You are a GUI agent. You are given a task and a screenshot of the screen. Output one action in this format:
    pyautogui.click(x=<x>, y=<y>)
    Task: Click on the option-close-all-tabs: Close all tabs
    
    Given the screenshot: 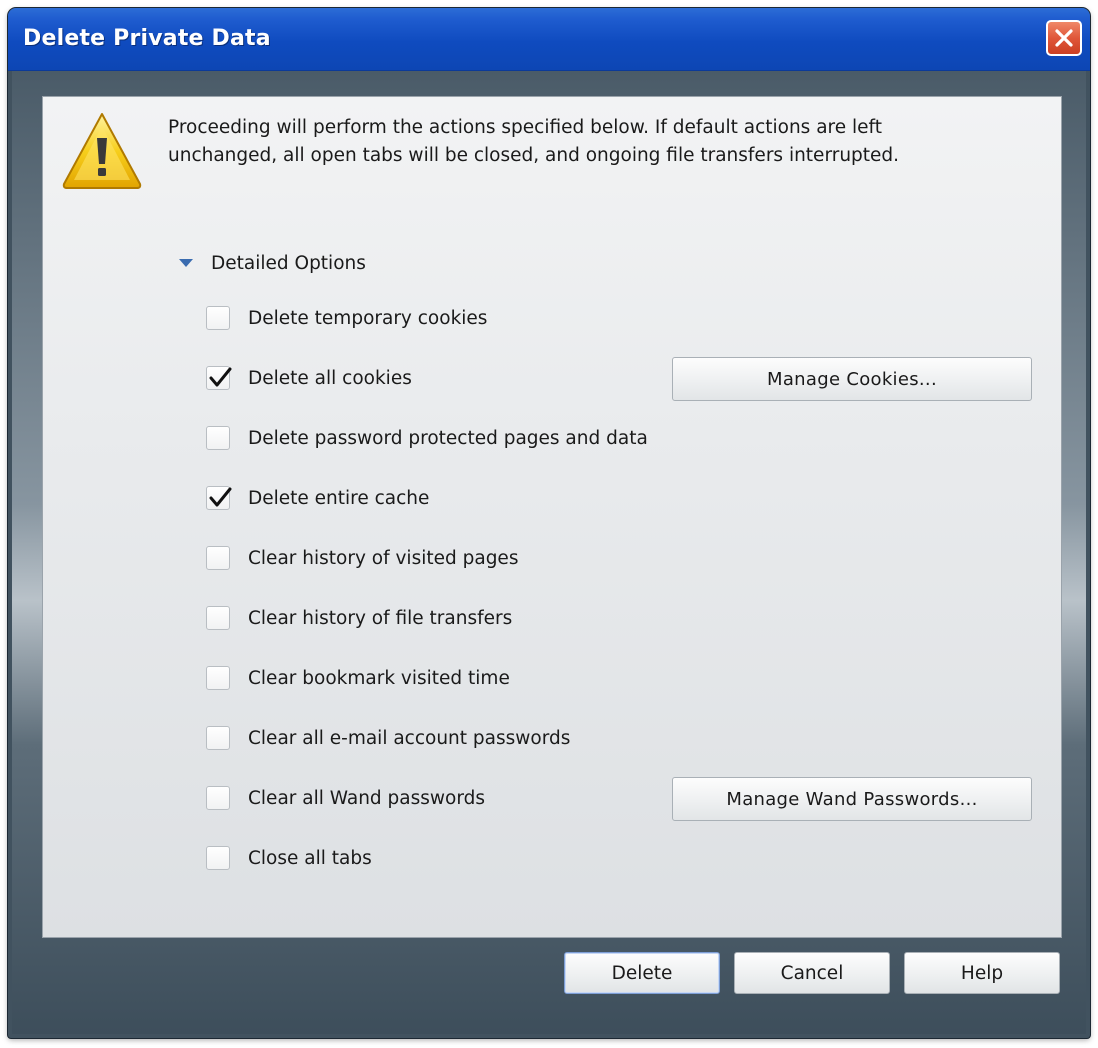 What is the action you would take?
    pyautogui.click(x=289, y=858)
    